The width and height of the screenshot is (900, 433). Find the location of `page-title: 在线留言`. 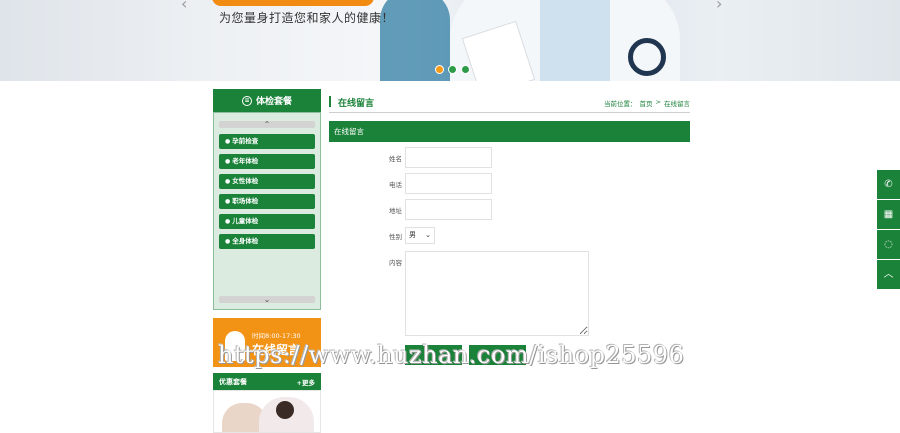

page-title: 在线留言 is located at coordinates (356, 104).